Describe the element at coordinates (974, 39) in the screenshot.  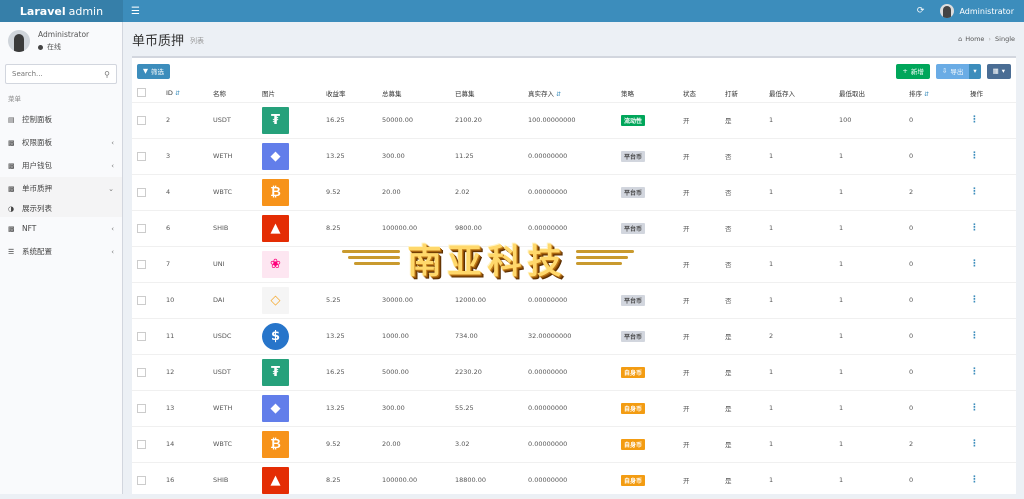
I see `breadcrumb-home: Home` at that location.